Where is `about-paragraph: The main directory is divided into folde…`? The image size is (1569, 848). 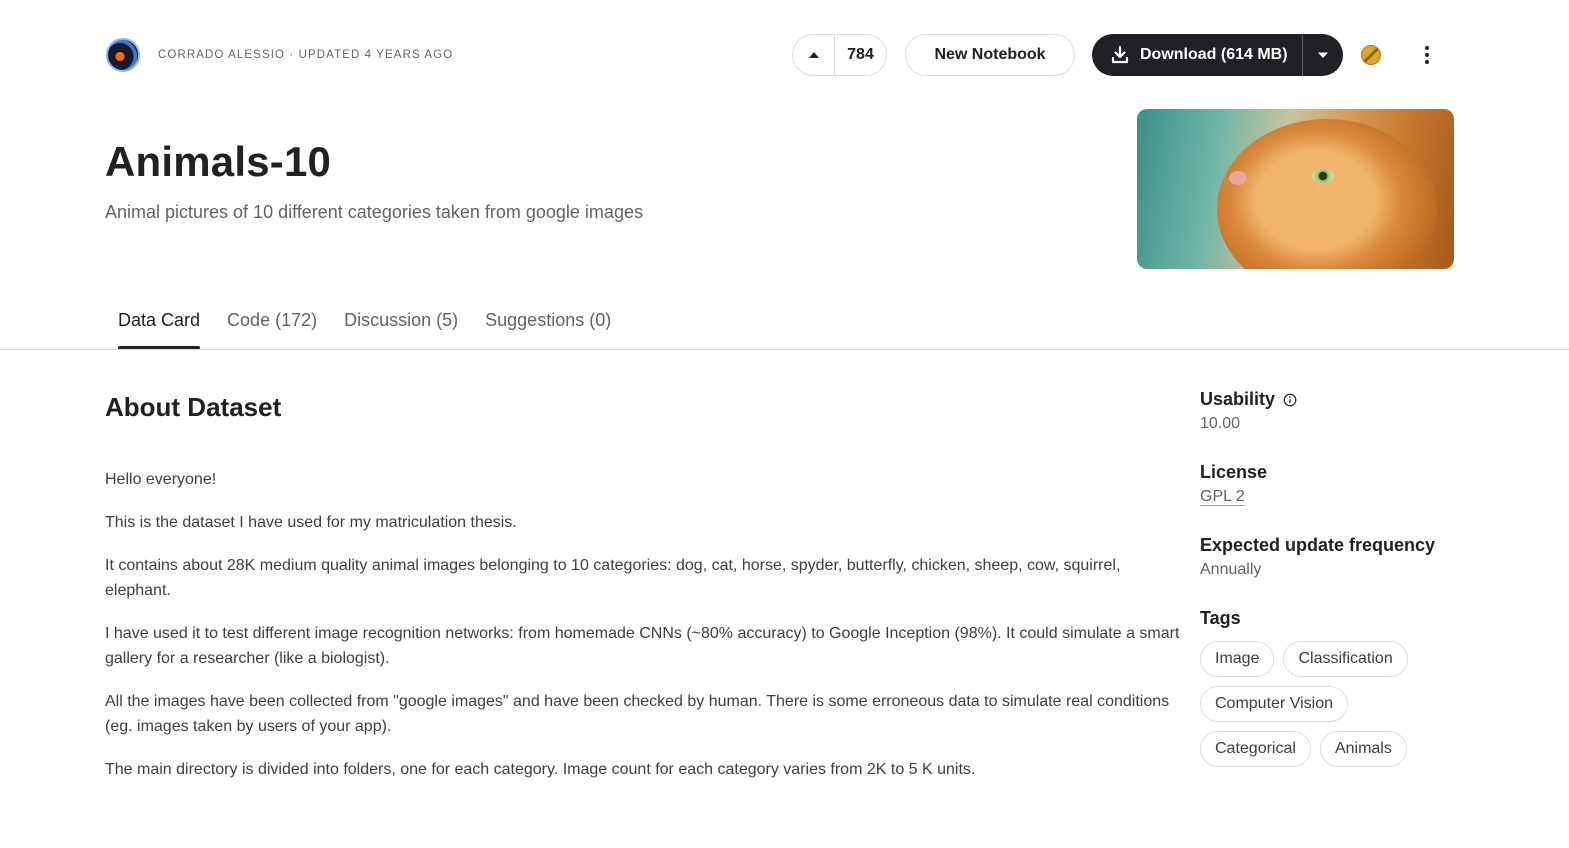
about-paragraph: The main directory is divided into folde… is located at coordinates (540, 769).